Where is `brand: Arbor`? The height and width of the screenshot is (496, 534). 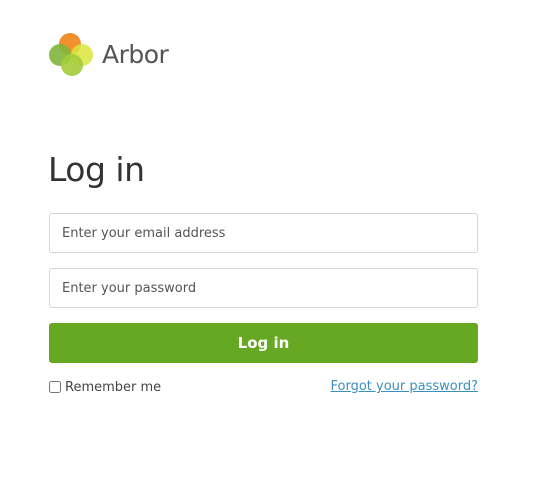 brand: Arbor is located at coordinates (108, 54).